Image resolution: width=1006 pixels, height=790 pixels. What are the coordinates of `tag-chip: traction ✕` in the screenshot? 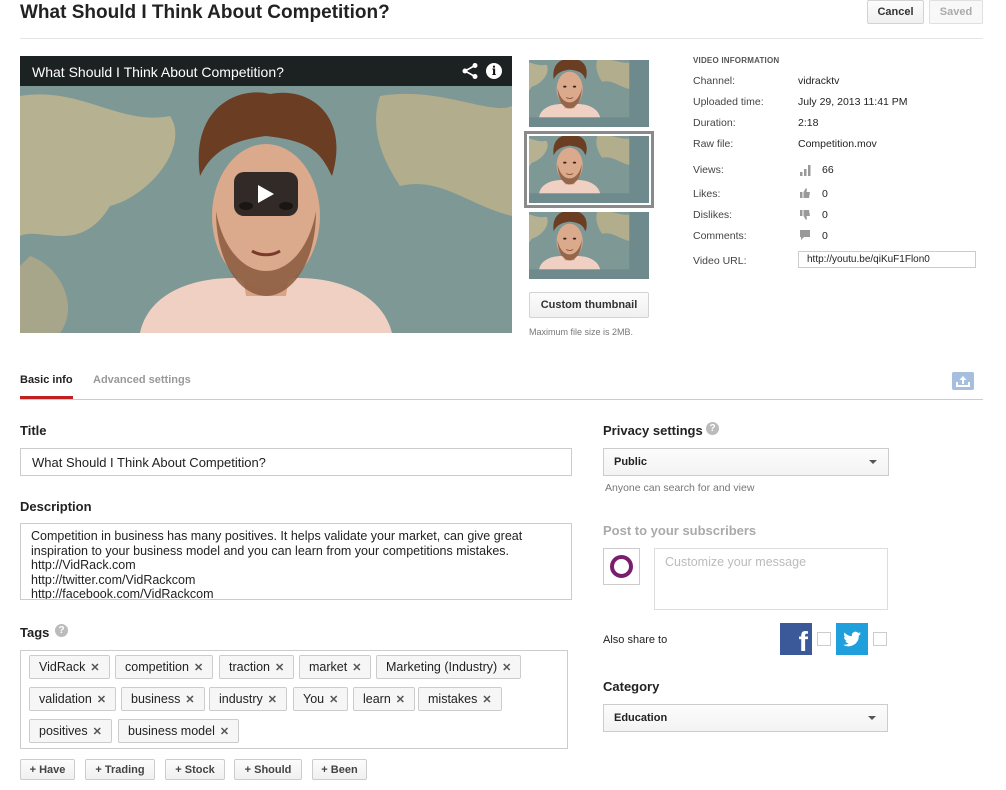 It's located at (257, 667).